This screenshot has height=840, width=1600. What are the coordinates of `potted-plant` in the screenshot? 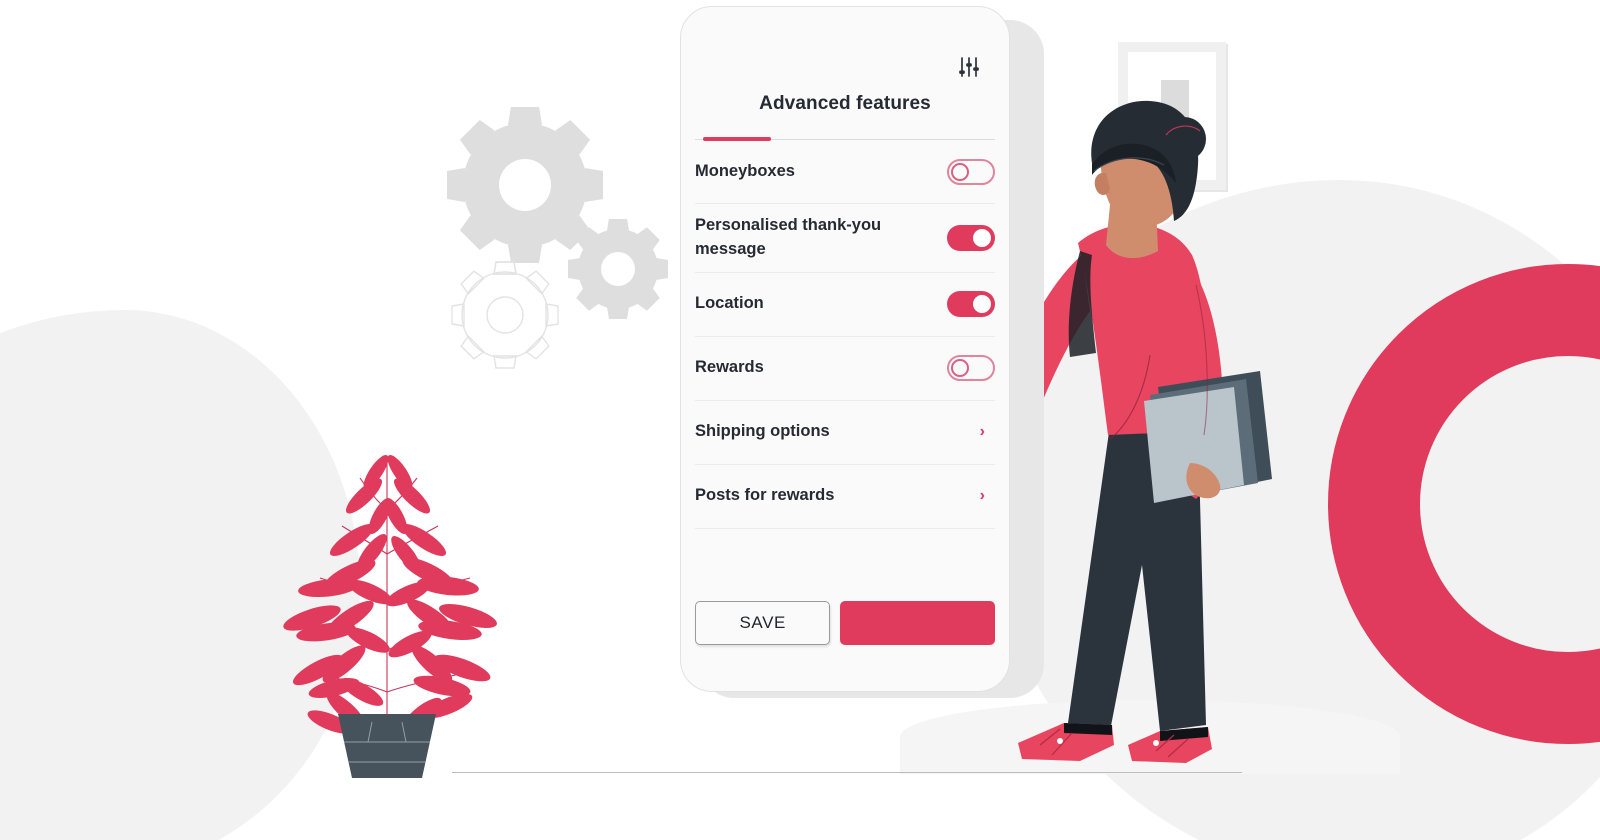 It's located at (387, 589).